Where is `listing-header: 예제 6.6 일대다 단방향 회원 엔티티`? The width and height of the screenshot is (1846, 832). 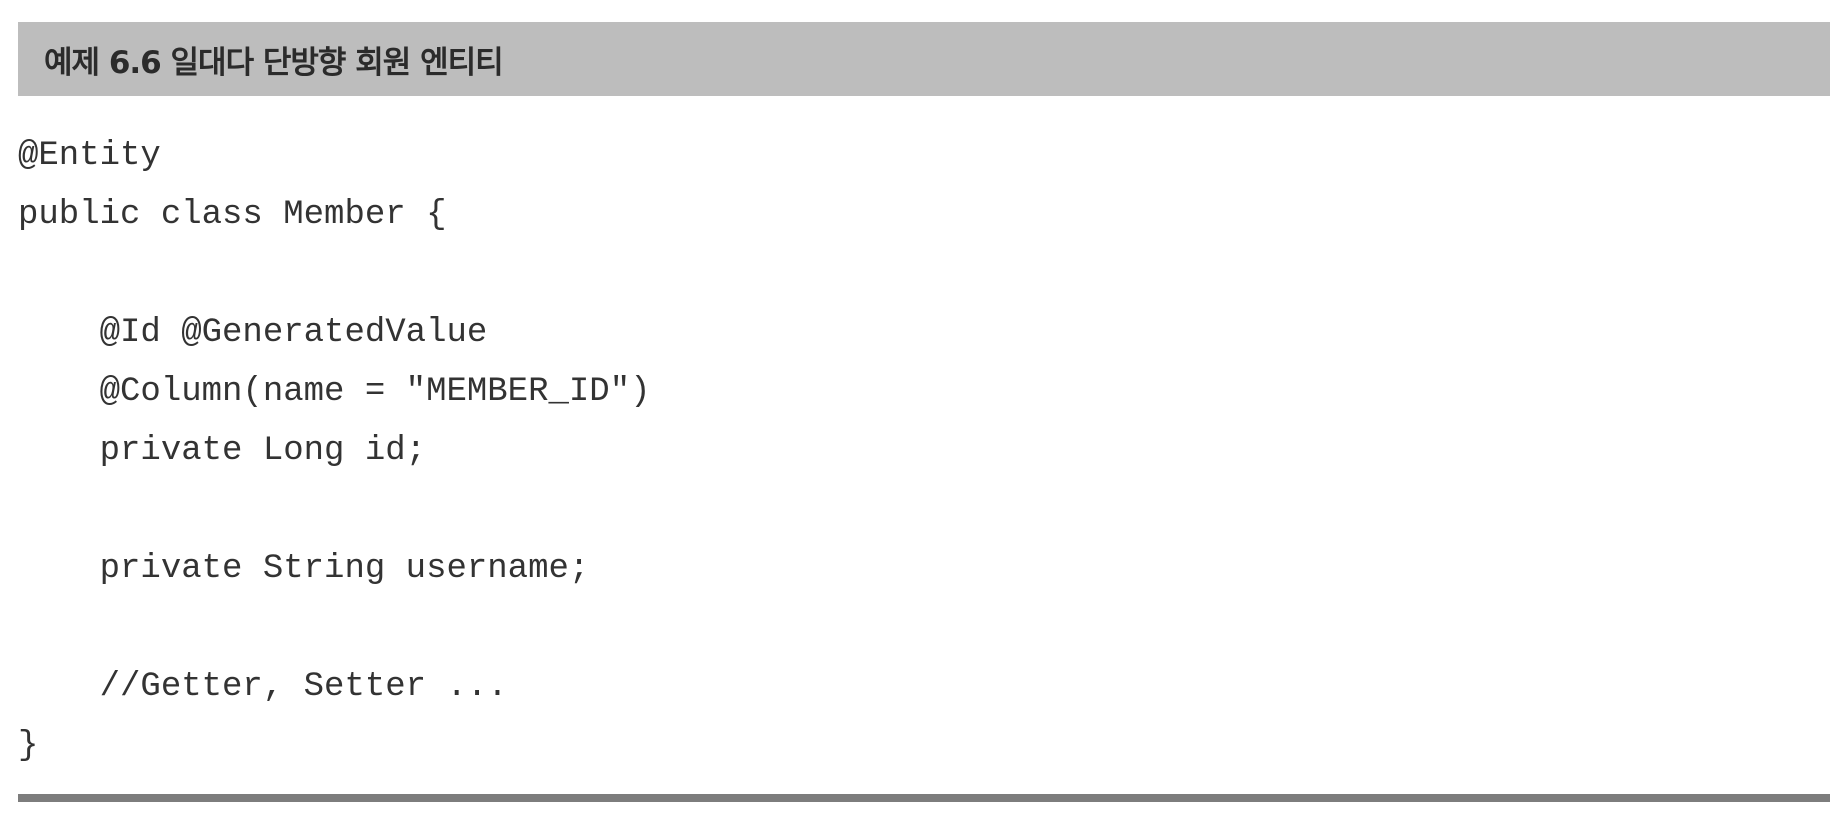
listing-header: 예제 6.6 일대다 단방향 회원 엔티티 is located at coordinates (924, 59).